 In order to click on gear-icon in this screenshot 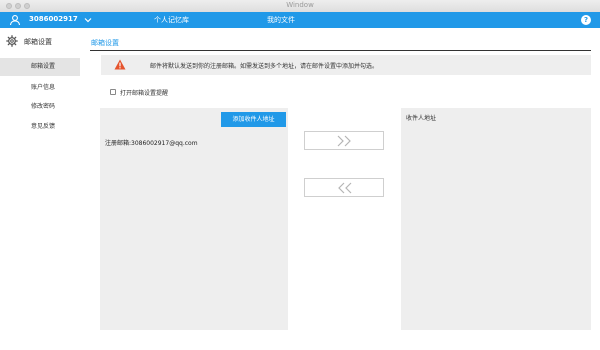, I will do `click(12, 41)`.